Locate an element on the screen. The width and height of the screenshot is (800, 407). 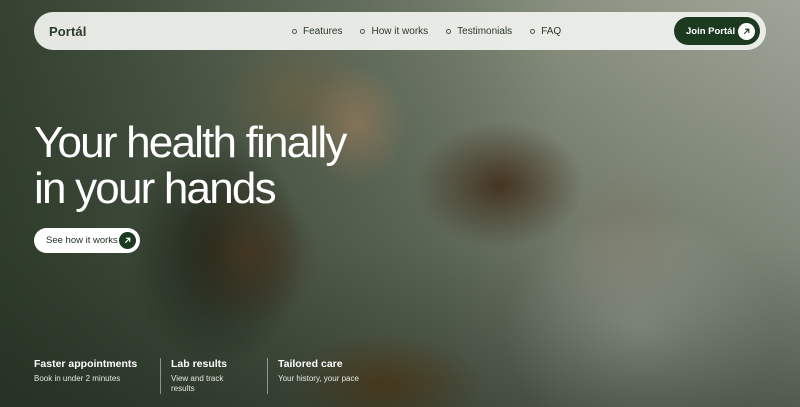
feature-desc: Book in under 2 minutes is located at coordinates (77, 378).